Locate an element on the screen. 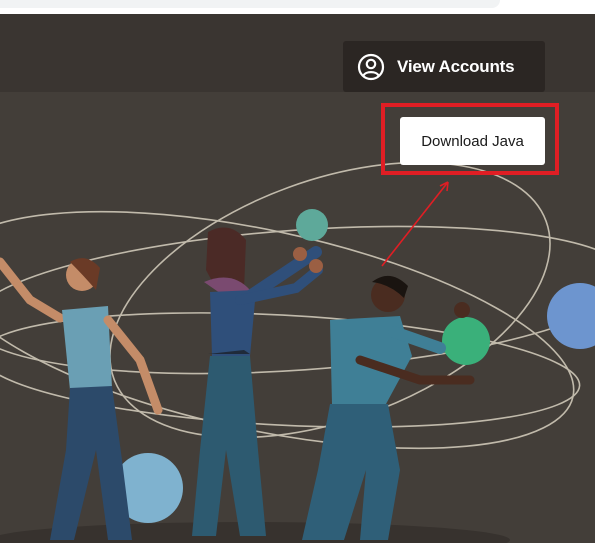 The width and height of the screenshot is (595, 543). browser-chrome-strip is located at coordinates (297, 7).